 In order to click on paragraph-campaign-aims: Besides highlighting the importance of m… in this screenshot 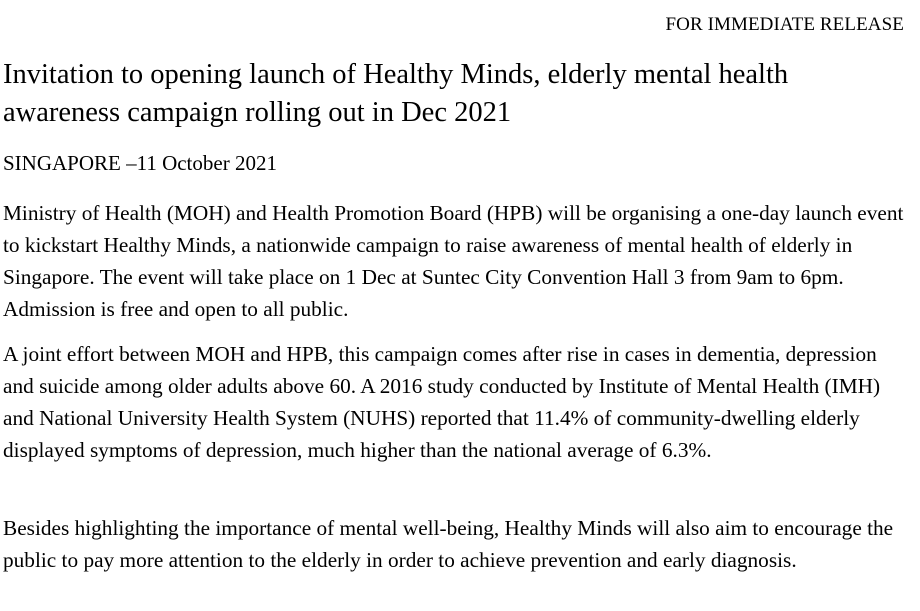, I will do `click(448, 544)`.